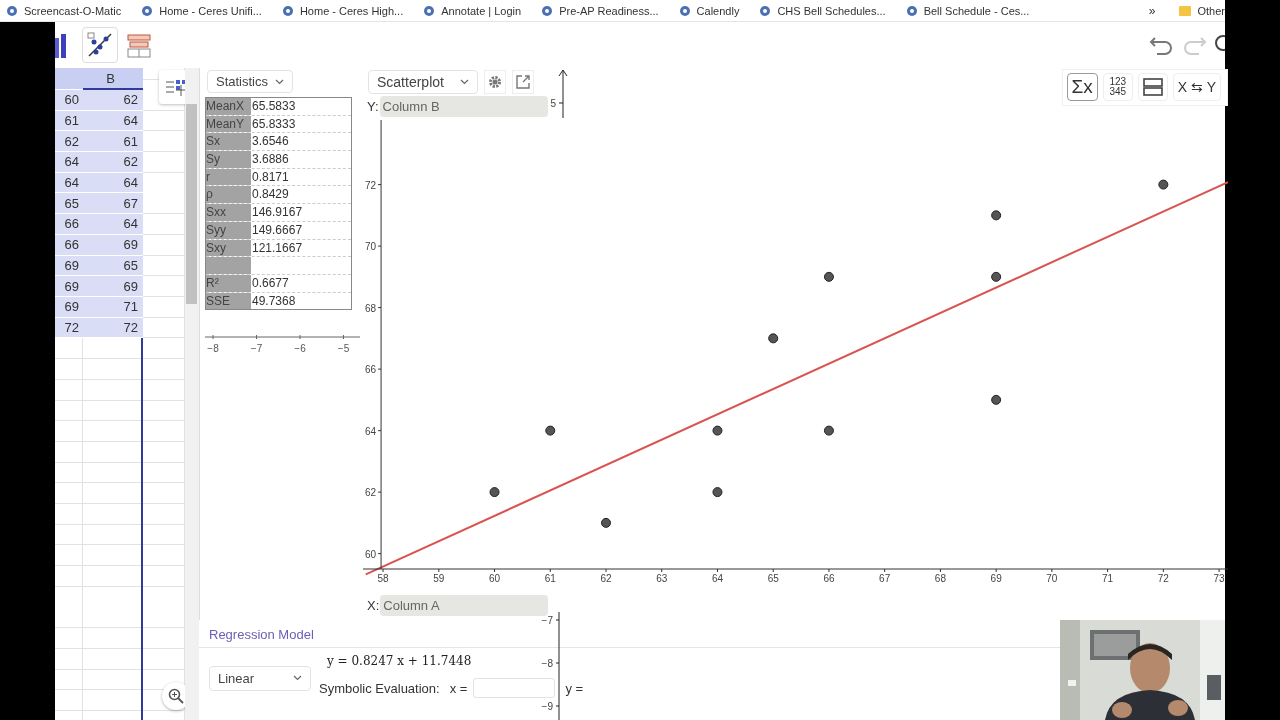  Describe the element at coordinates (191, 204) in the screenshot. I see `scrollbar-thumb` at that location.